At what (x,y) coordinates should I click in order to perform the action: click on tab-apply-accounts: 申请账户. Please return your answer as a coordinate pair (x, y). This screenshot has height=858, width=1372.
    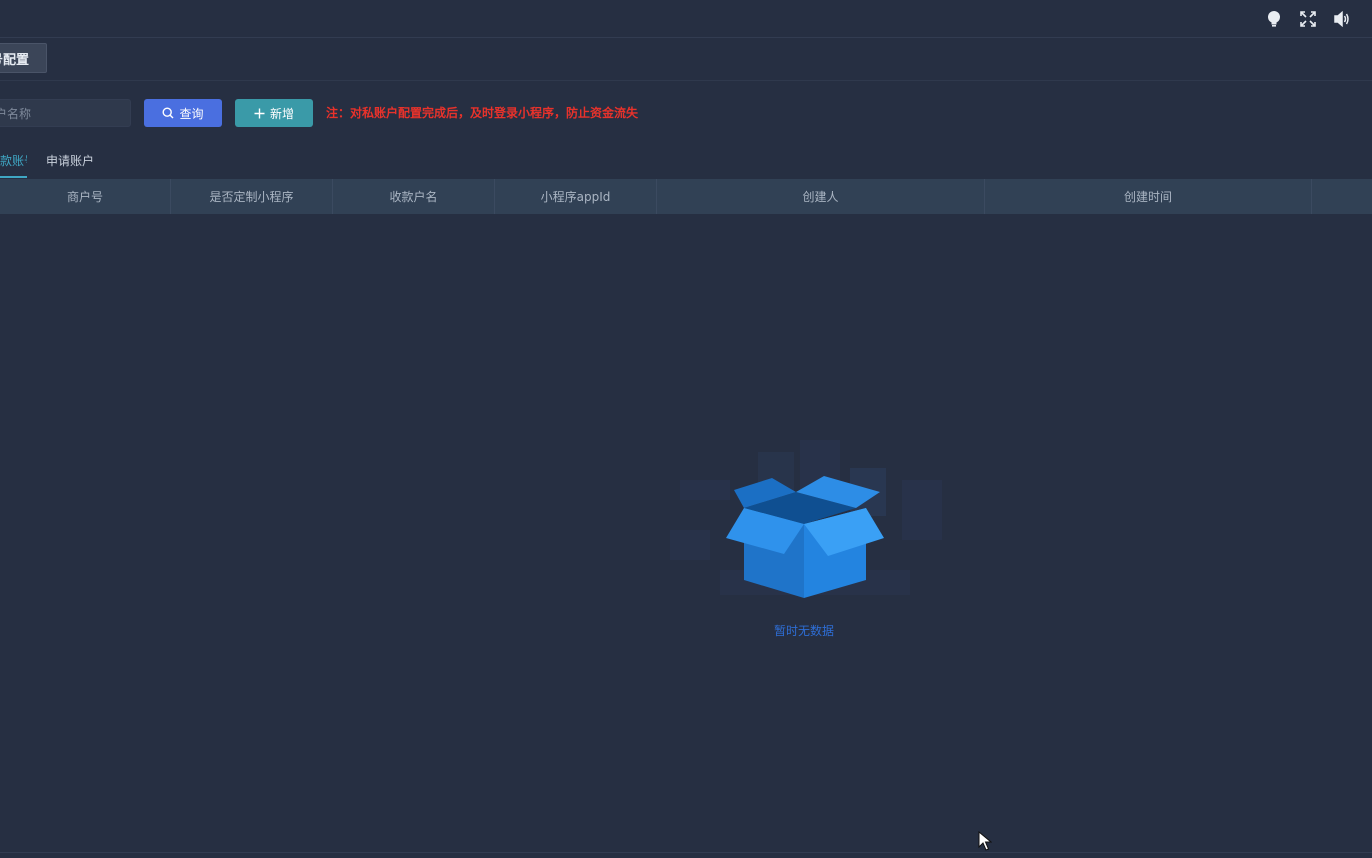
    Looking at the image, I should click on (70, 165).